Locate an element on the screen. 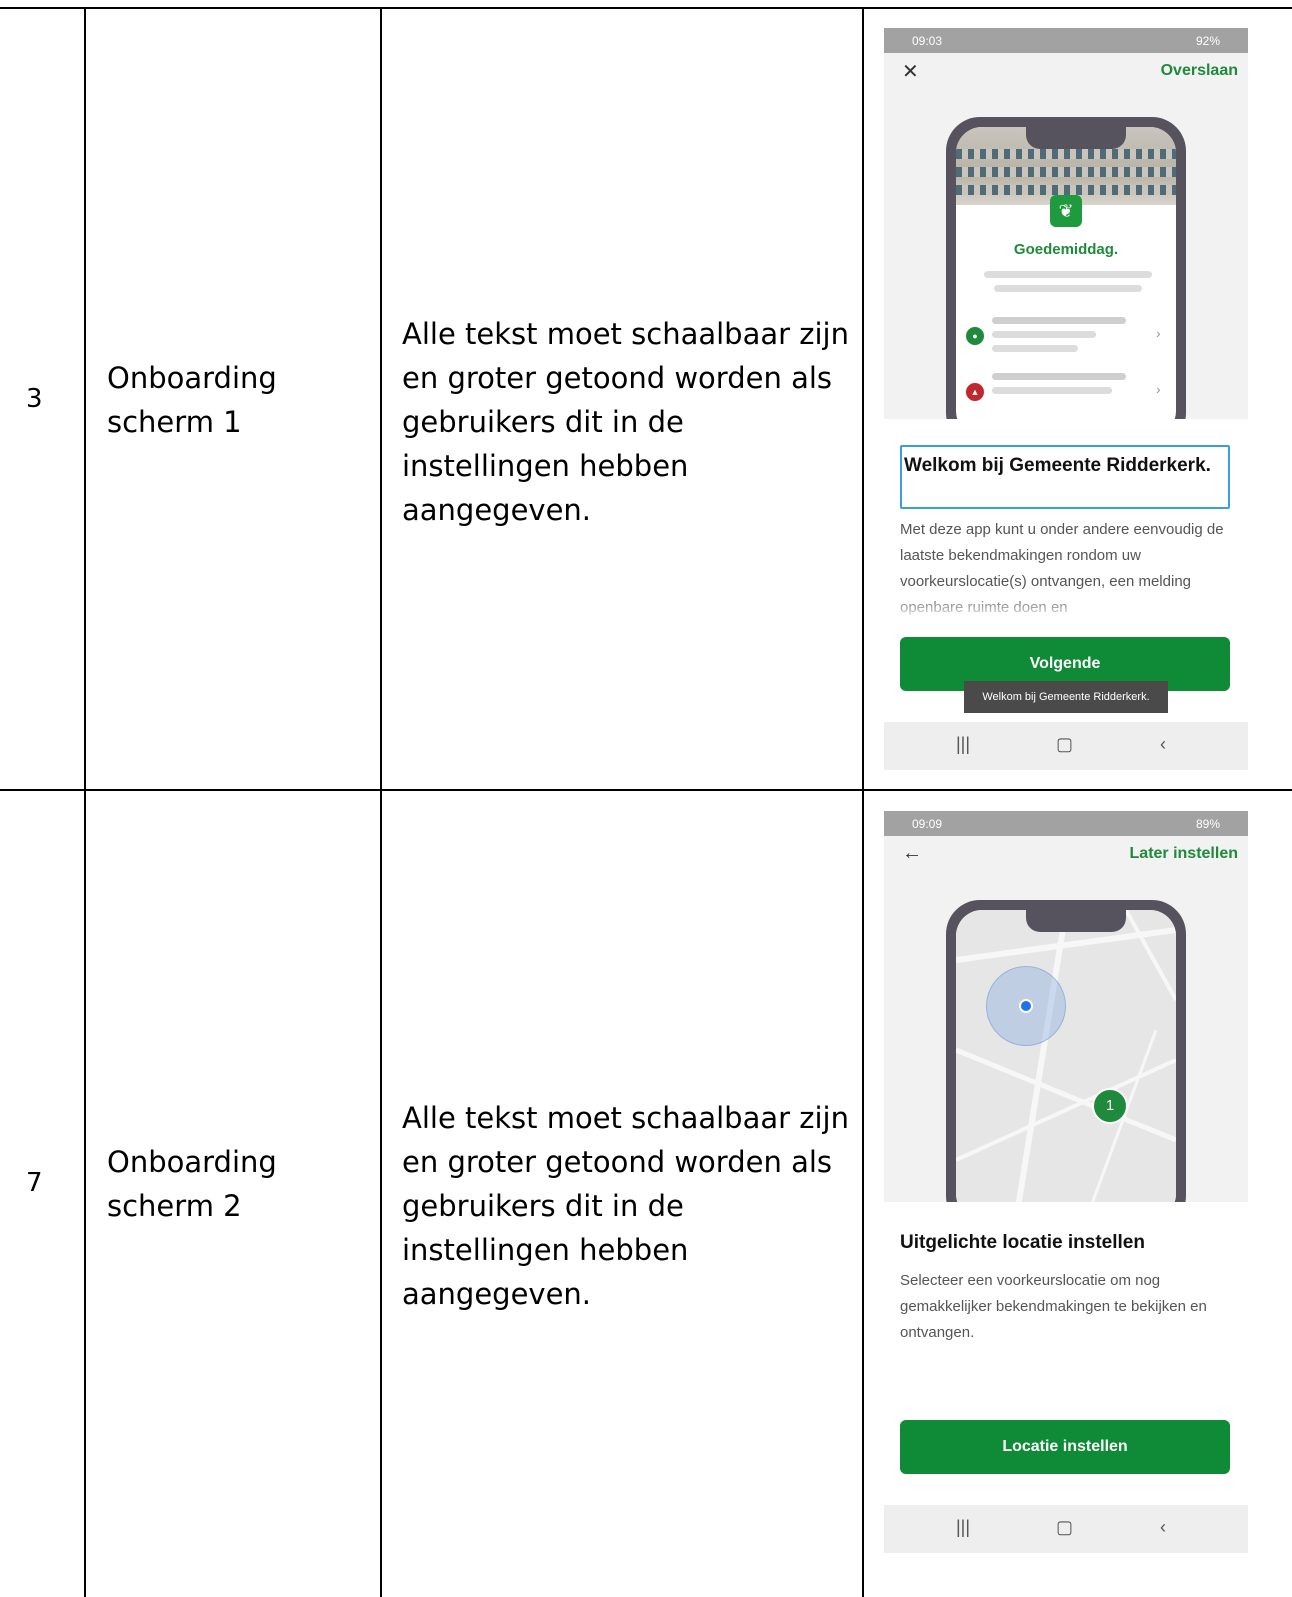  accessibility-toast: Welkom bij Gemeente Ridderkerk. is located at coordinates (1066, 697).